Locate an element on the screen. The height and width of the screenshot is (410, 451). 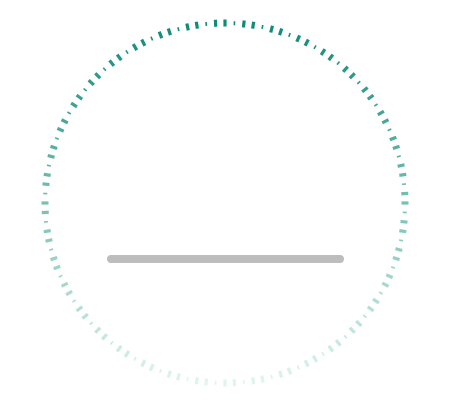
progress-fill is located at coordinates (225, 259).